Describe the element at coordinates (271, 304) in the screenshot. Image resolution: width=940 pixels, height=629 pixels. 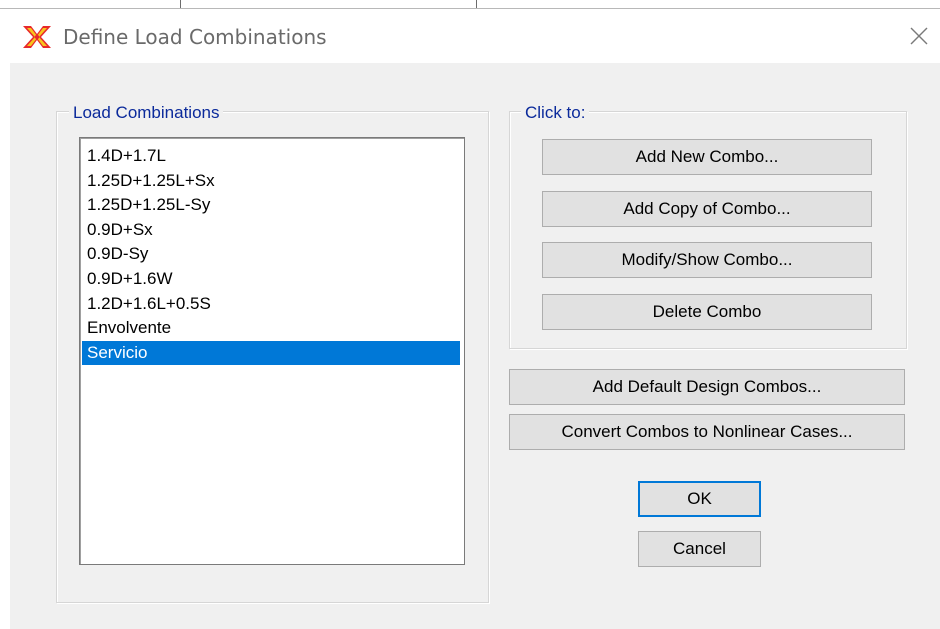
I see `list-item: 1.2D+1.6L+0.5S` at that location.